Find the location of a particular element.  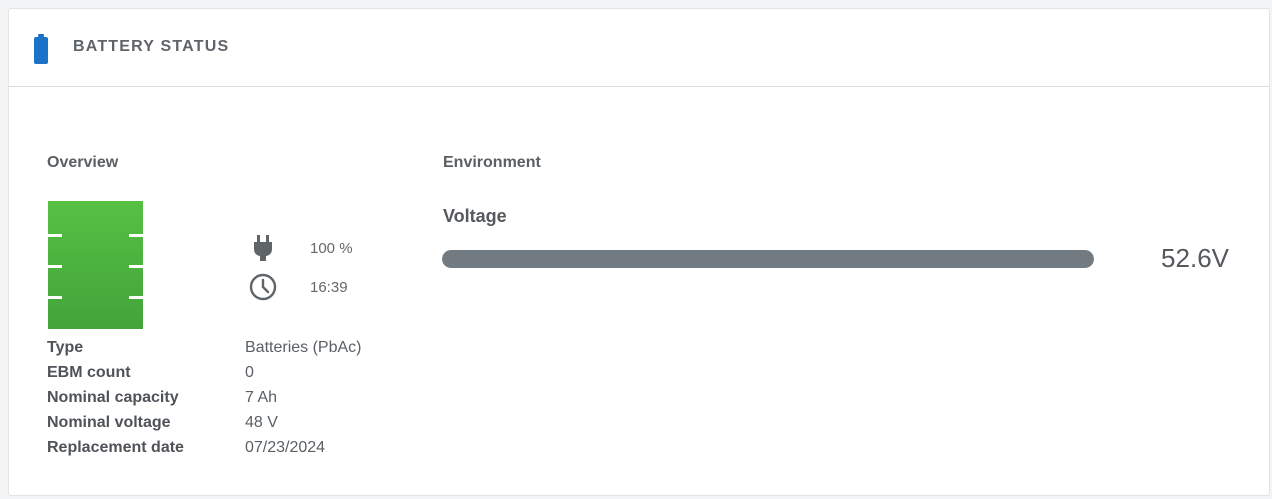

detail-value: 7 Ah is located at coordinates (261, 397).